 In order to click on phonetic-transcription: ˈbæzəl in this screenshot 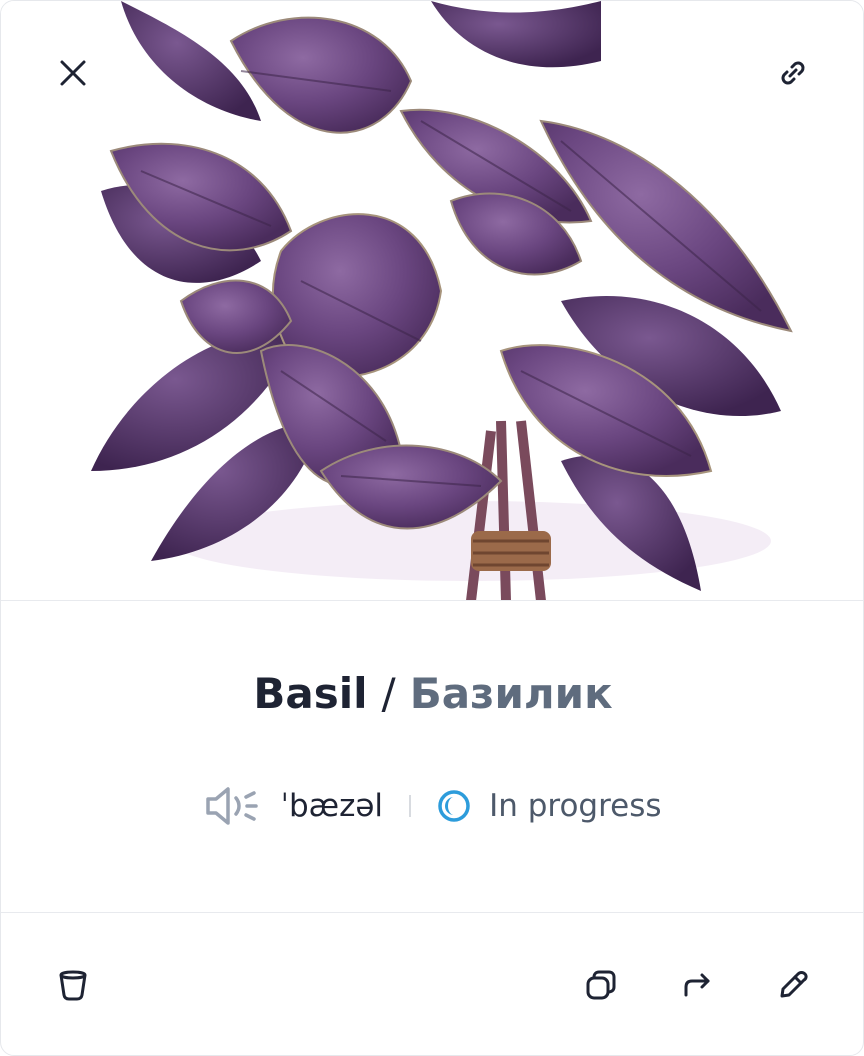, I will do `click(332, 806)`.